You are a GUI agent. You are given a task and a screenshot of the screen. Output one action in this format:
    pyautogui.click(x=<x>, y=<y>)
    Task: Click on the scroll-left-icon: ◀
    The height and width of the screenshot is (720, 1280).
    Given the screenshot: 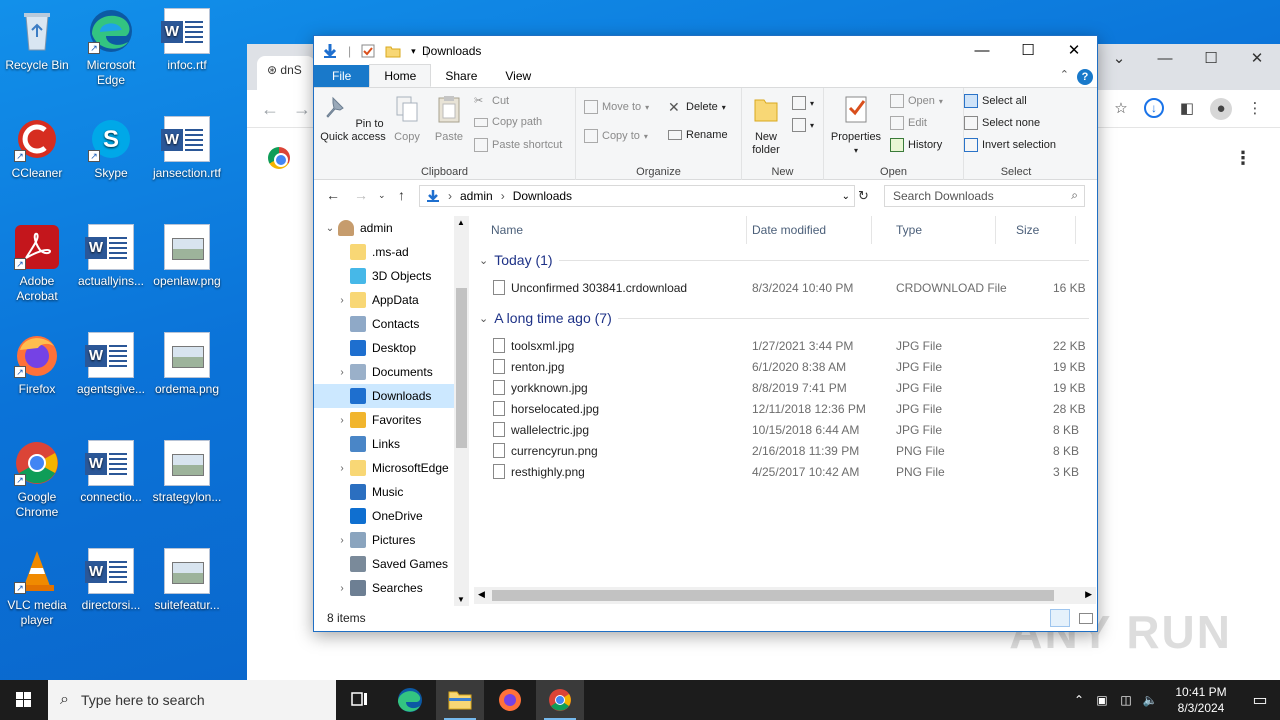 What is the action you would take?
    pyautogui.click(x=481, y=594)
    